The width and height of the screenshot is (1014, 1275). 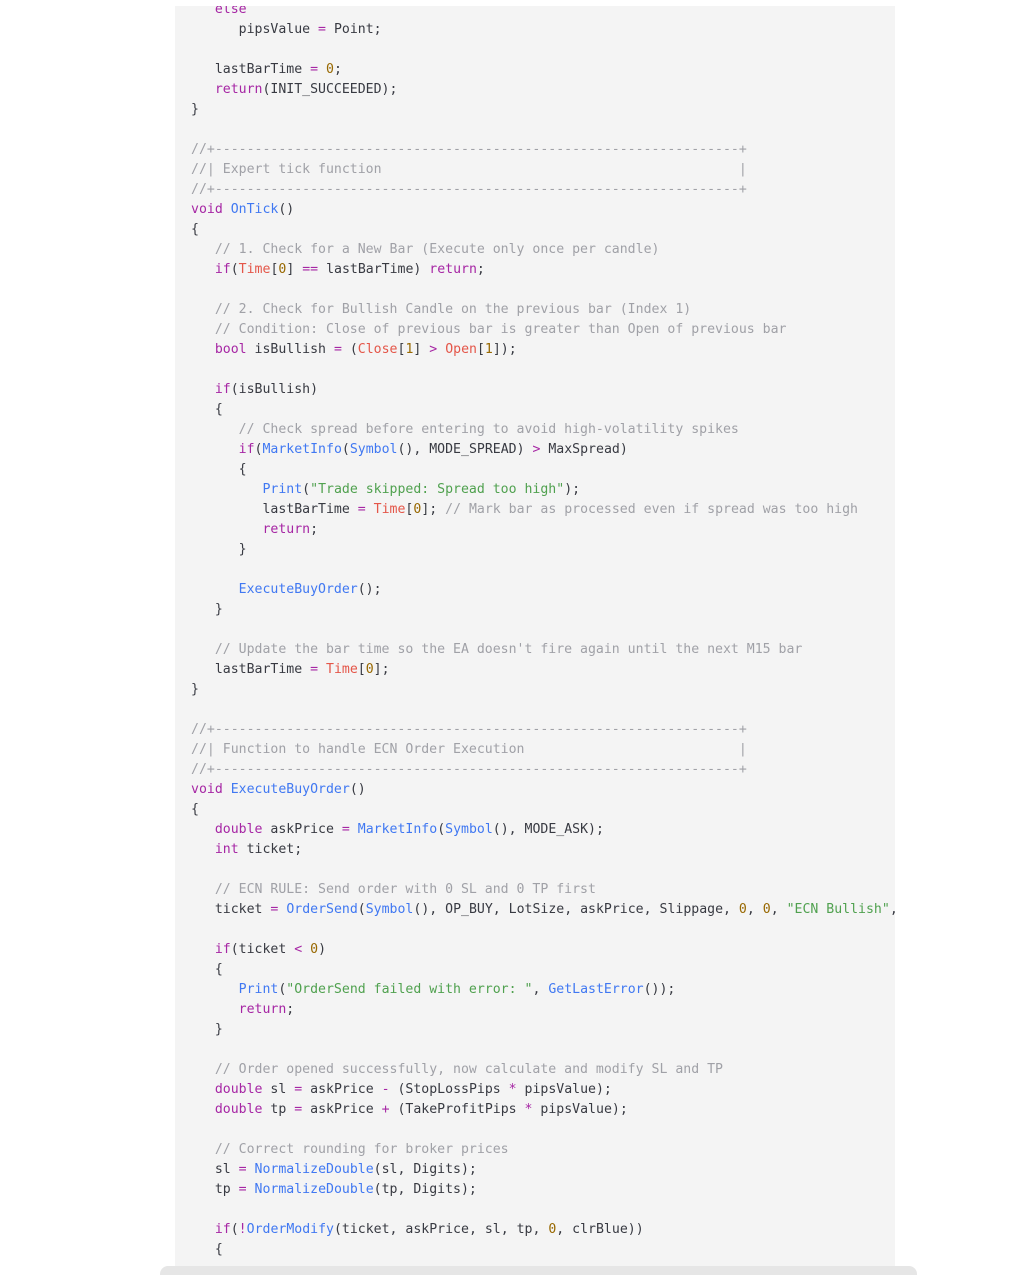 What do you see at coordinates (543, 30) in the screenshot?
I see `code-line: pipsValue = Point;` at bounding box center [543, 30].